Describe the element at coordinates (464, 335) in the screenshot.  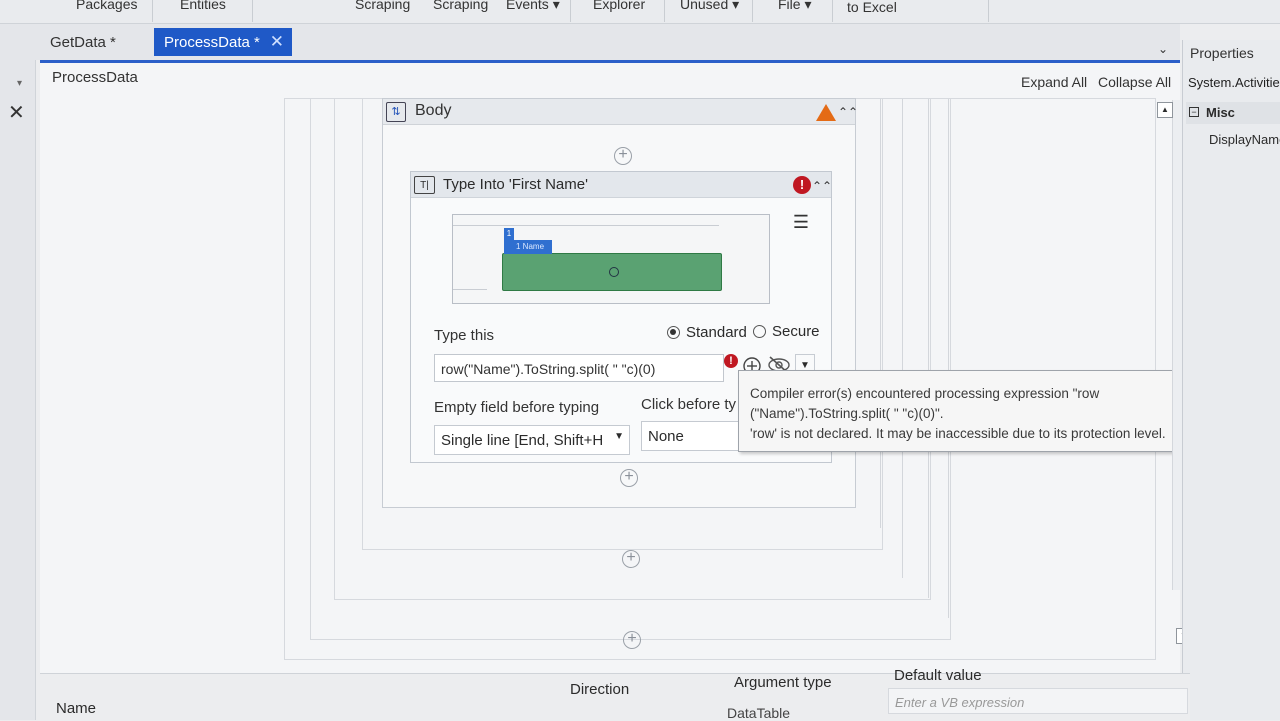
I see `type-this-label: Type this` at that location.